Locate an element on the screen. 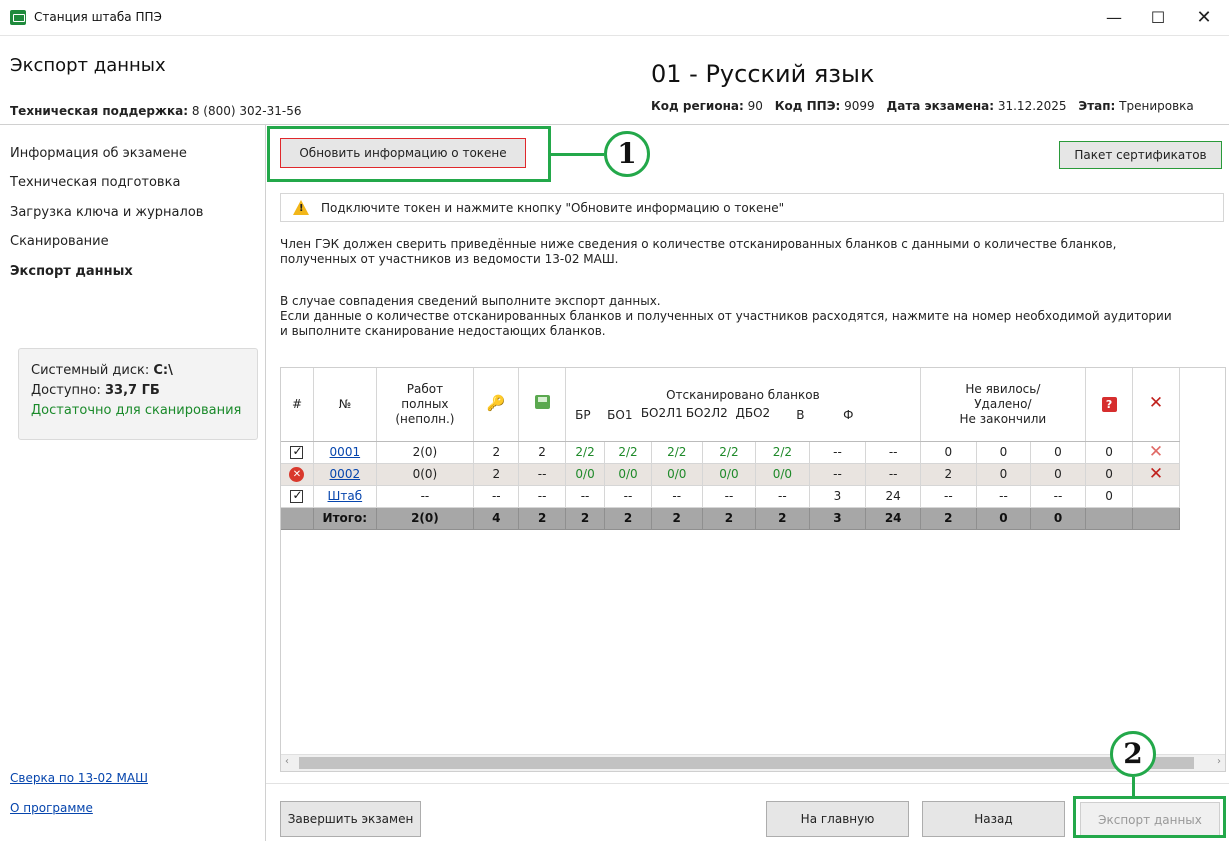 Image resolution: width=1229 pixels, height=841 pixels. row-auditorium: 0001 is located at coordinates (345, 452).